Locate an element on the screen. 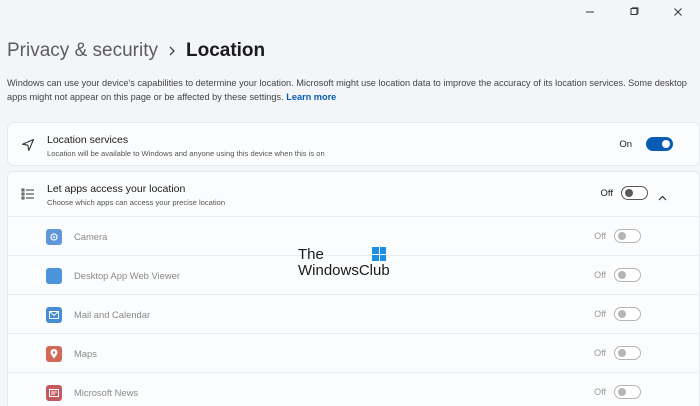  chevron-right-icon is located at coordinates (172, 51).